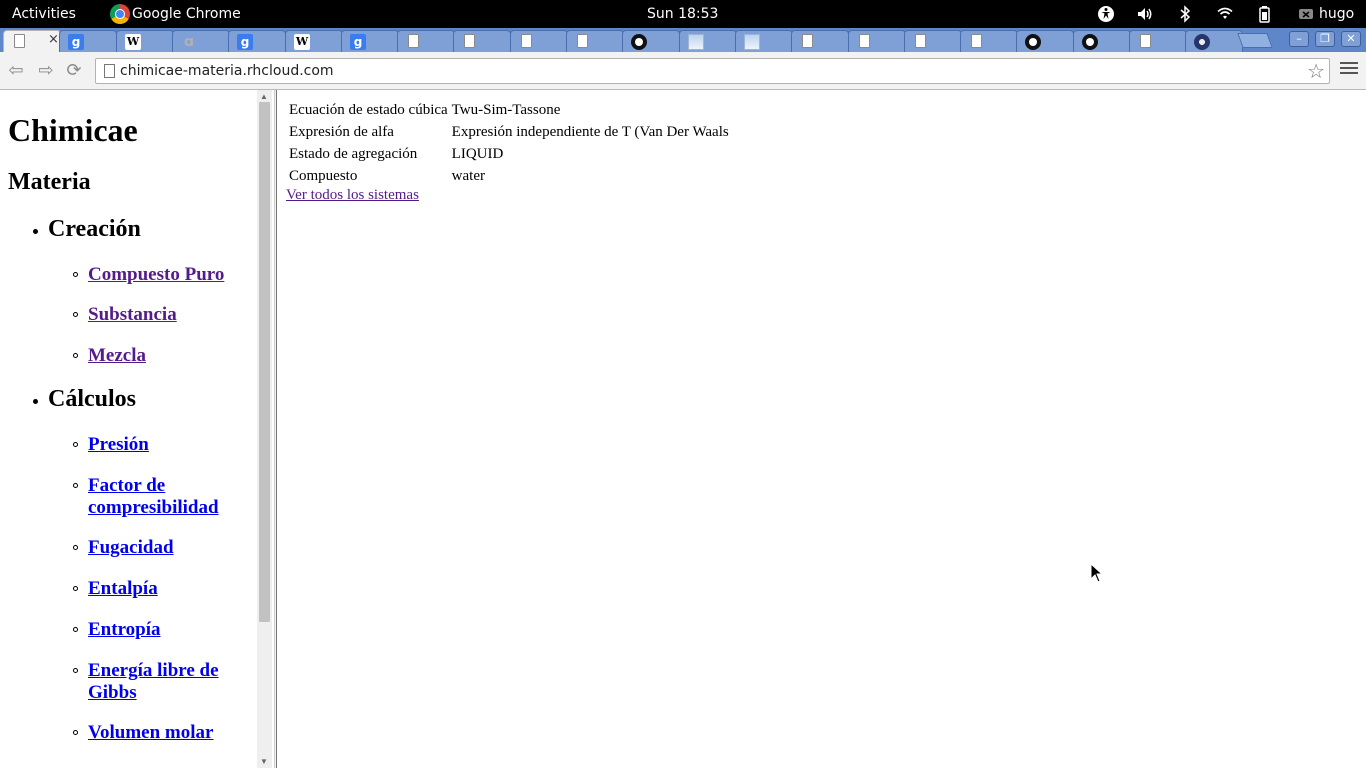  Describe the element at coordinates (477, 153) in the screenshot. I see `property-value: LIQUID` at that location.